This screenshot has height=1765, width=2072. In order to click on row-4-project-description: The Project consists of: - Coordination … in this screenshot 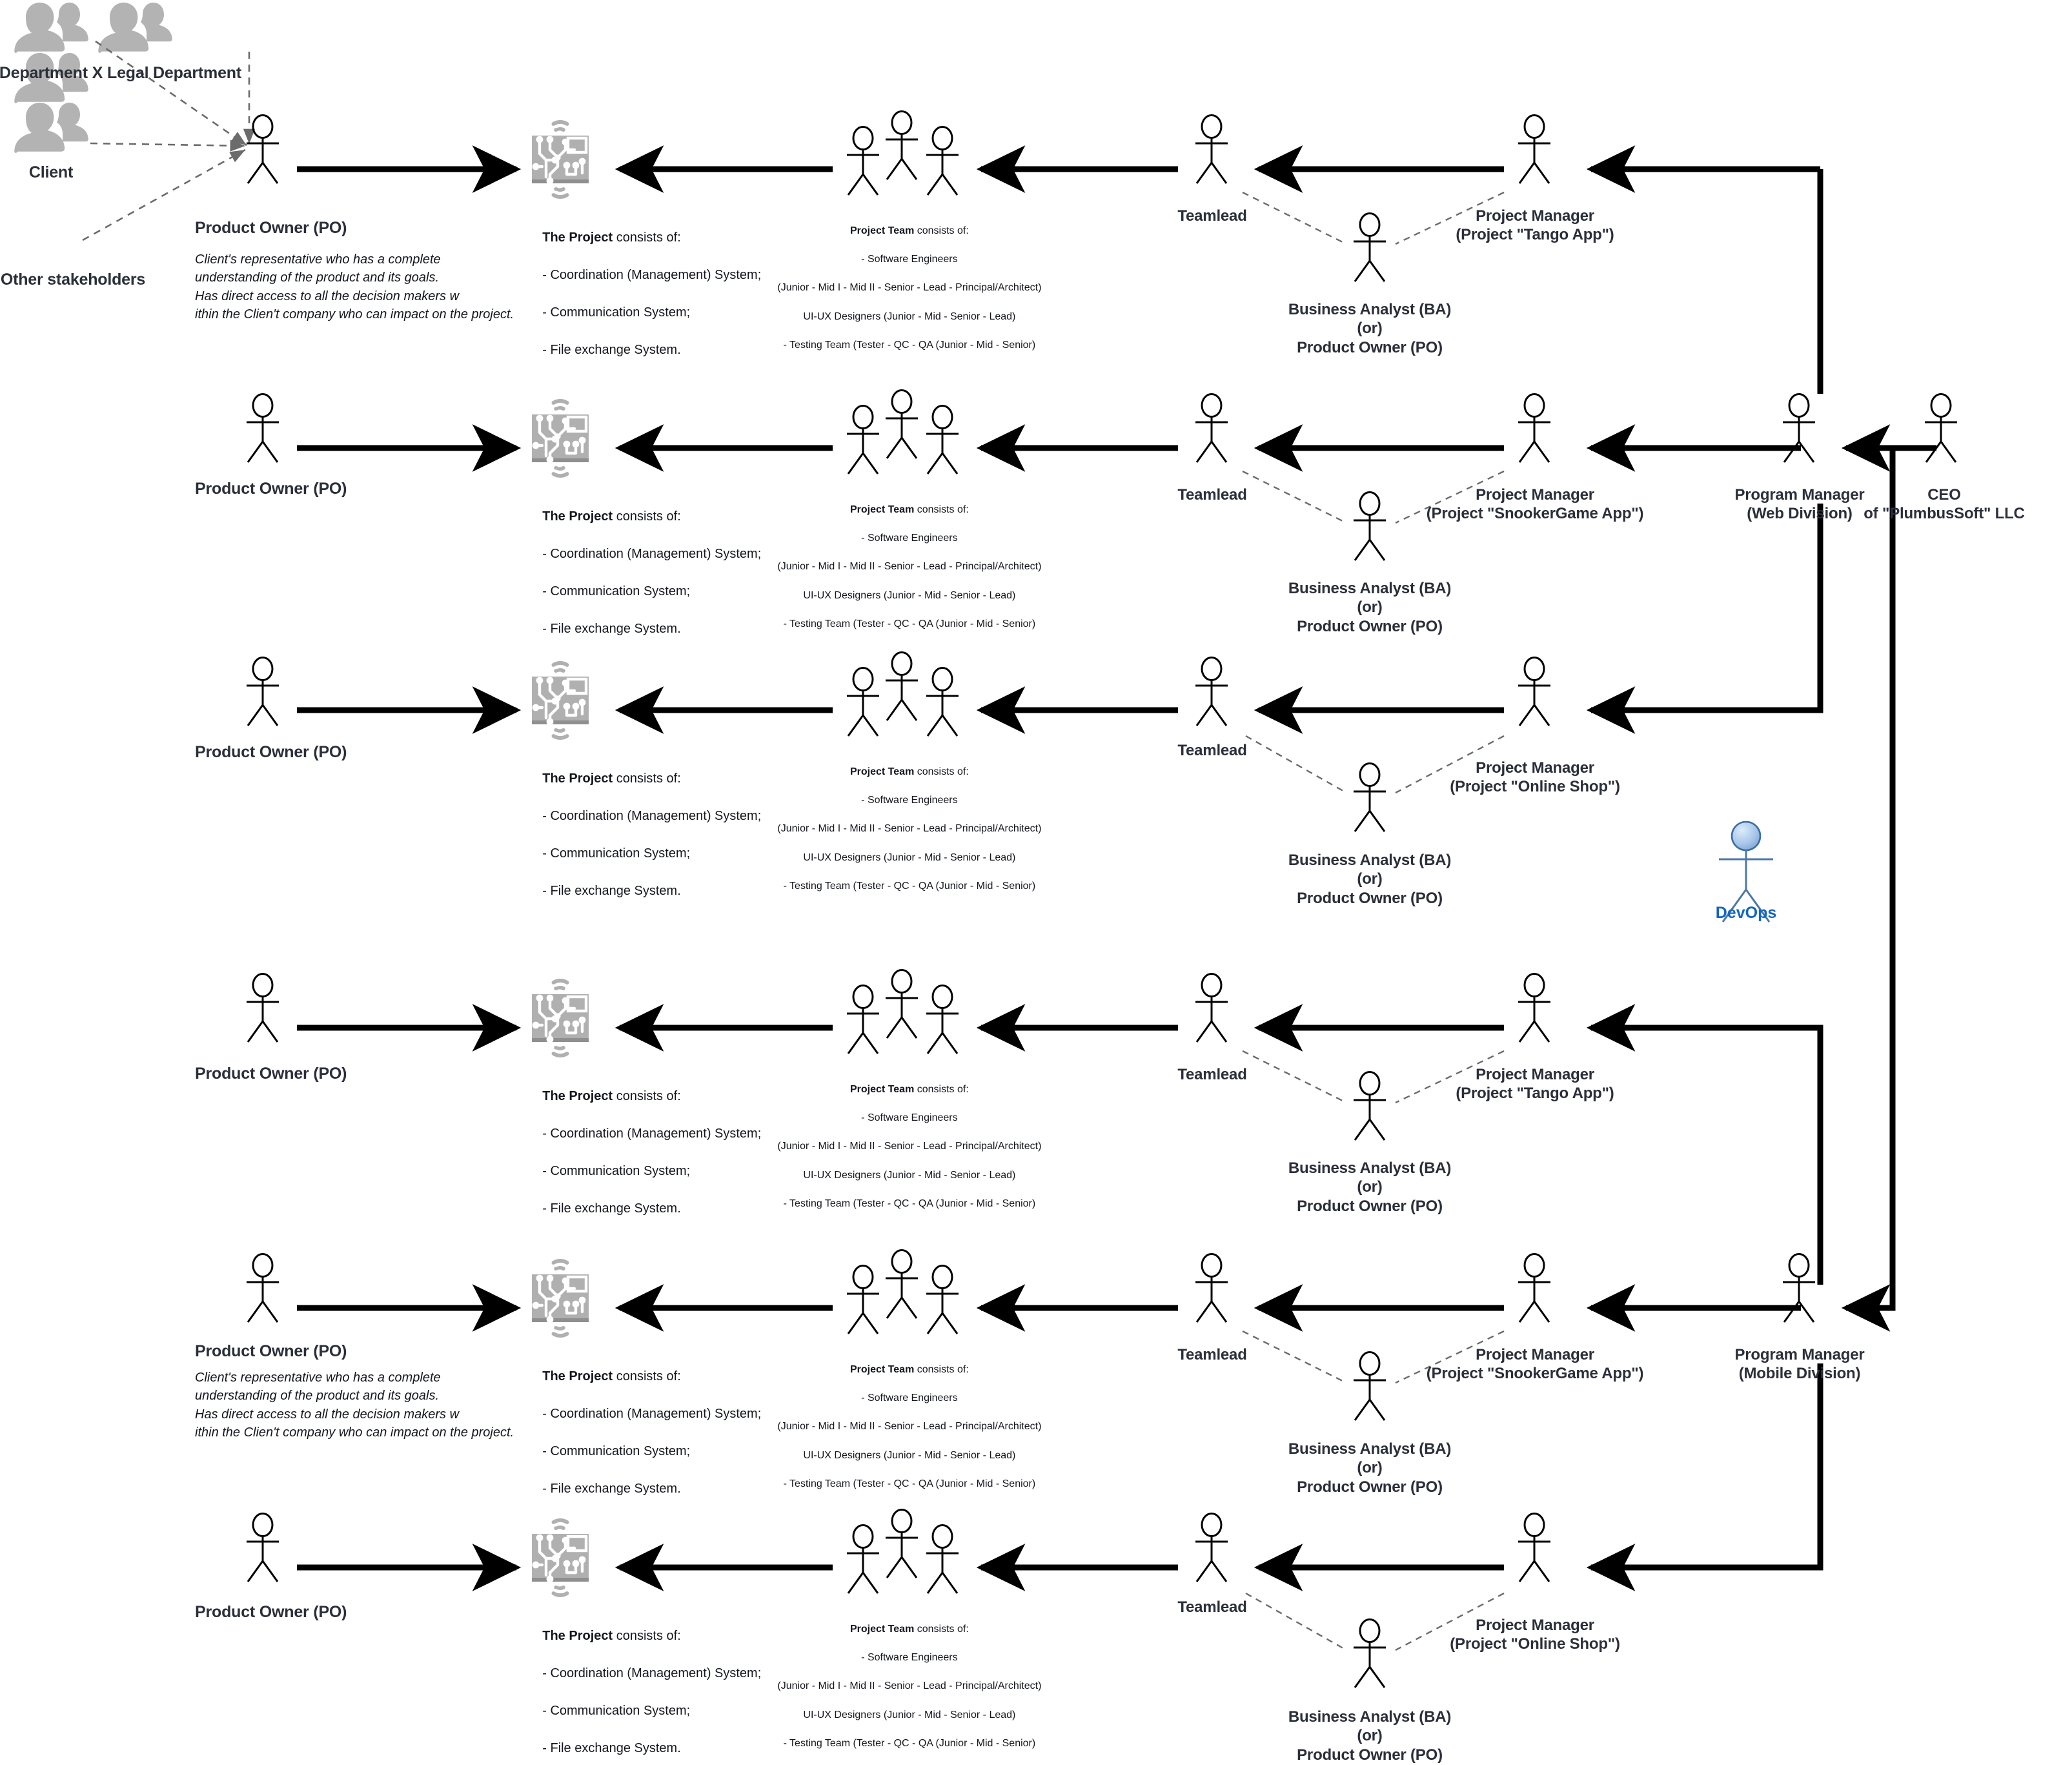, I will do `click(652, 1152)`.